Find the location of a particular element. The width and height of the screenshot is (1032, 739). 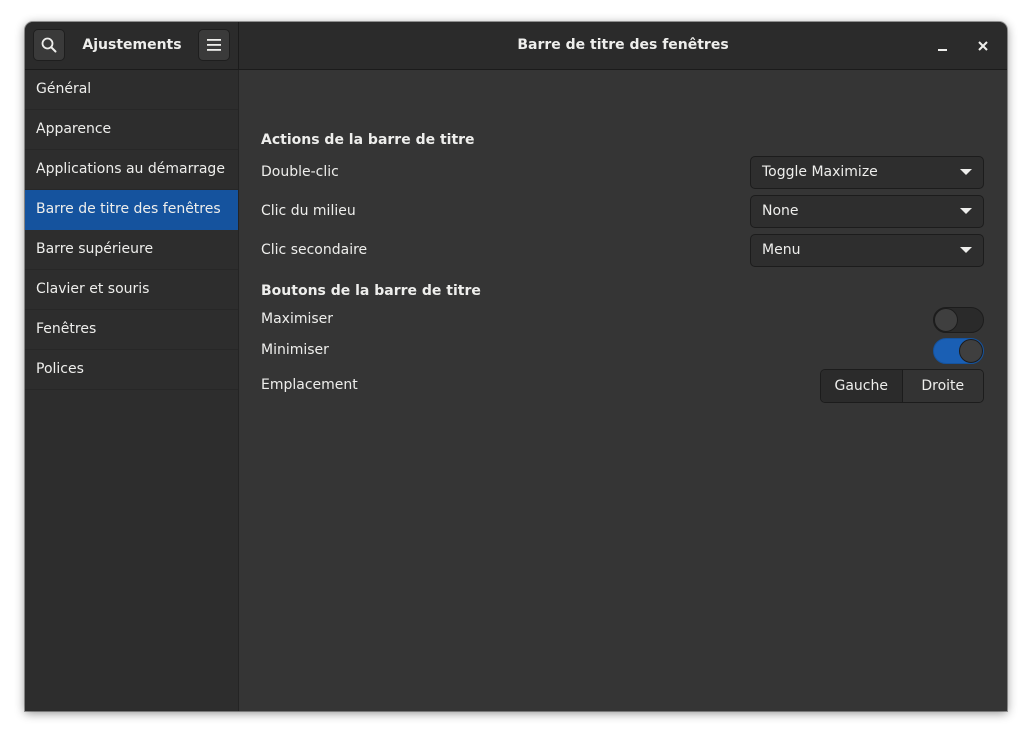

middle-click-combo: None is located at coordinates (867, 211).